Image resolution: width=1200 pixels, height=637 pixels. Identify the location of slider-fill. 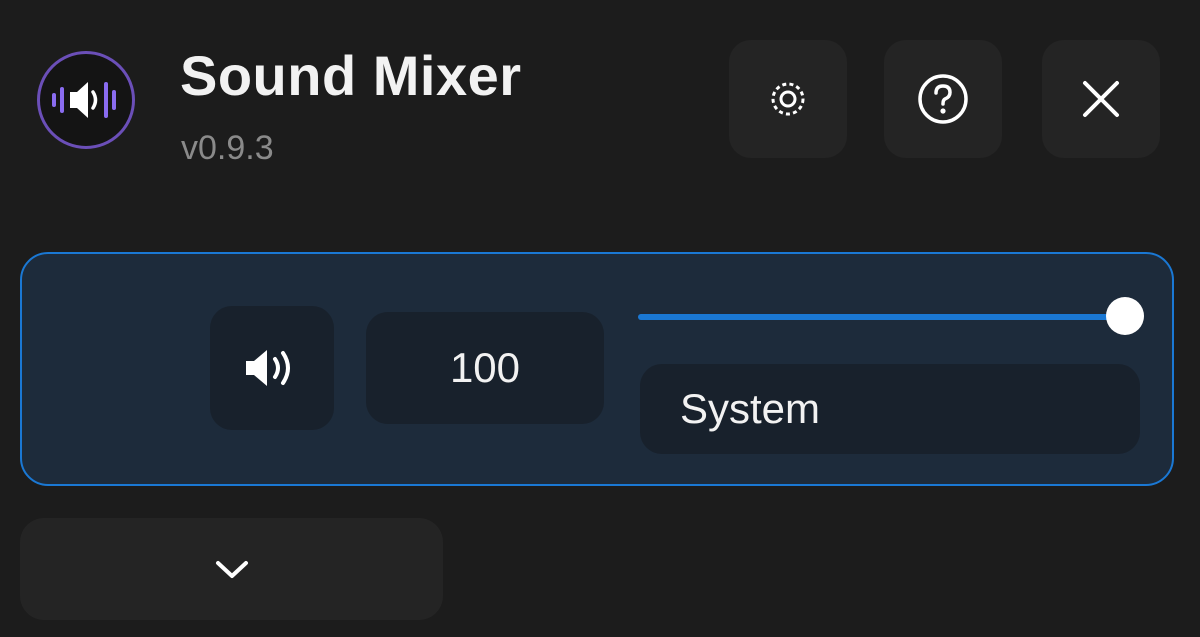
(881, 317).